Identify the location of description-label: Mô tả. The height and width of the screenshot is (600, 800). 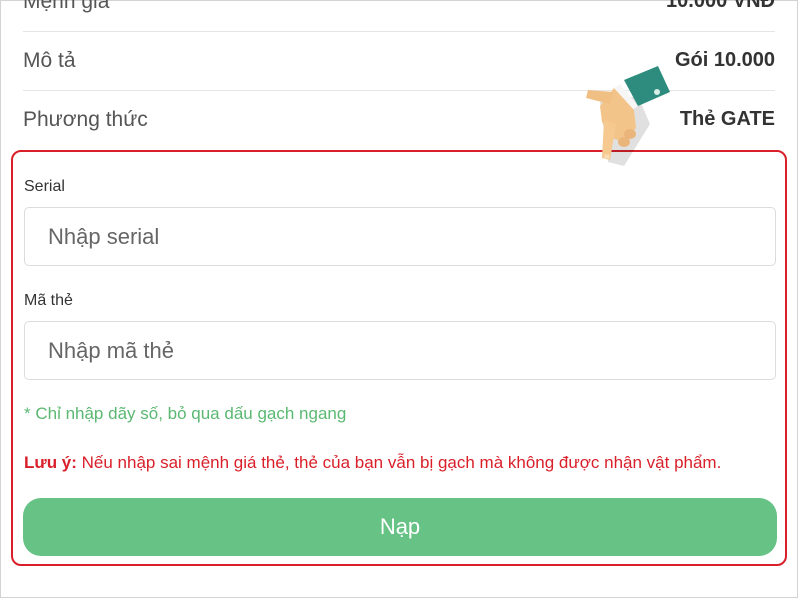
(49, 60).